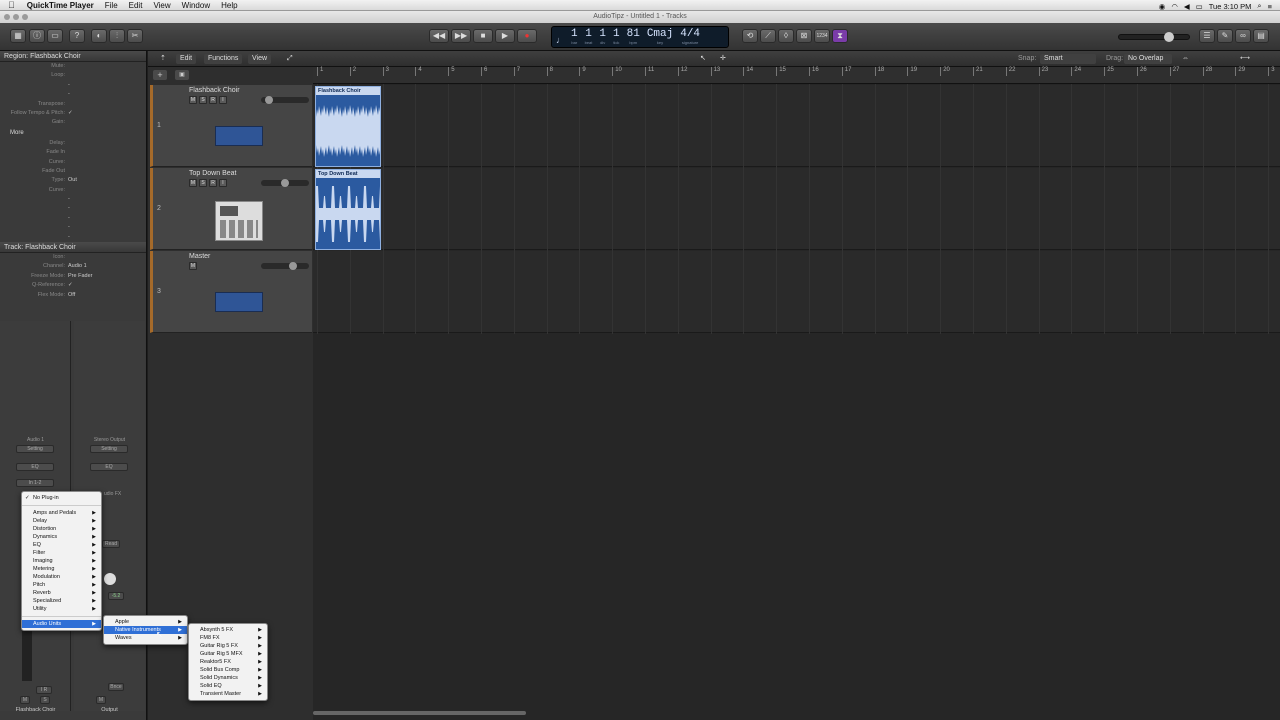 Image resolution: width=1280 pixels, height=720 pixels. I want to click on menu-item-category: Delay ▶, so click(61, 521).